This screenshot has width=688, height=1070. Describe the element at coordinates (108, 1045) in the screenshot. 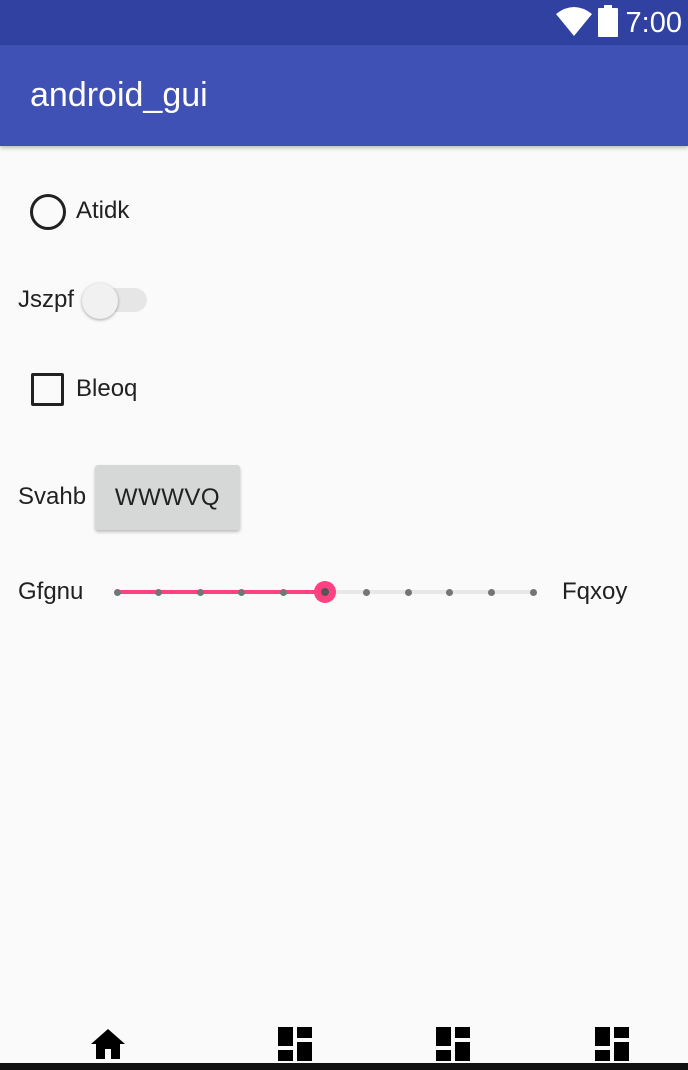

I see `home-icon` at that location.